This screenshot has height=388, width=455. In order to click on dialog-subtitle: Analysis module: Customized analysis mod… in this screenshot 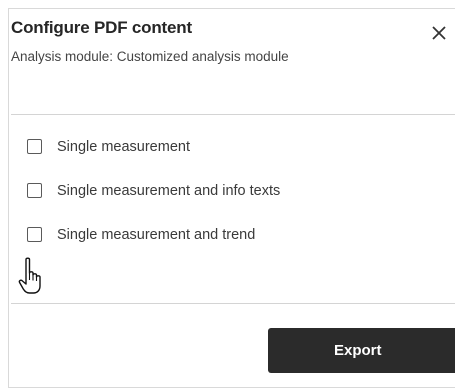, I will do `click(150, 56)`.